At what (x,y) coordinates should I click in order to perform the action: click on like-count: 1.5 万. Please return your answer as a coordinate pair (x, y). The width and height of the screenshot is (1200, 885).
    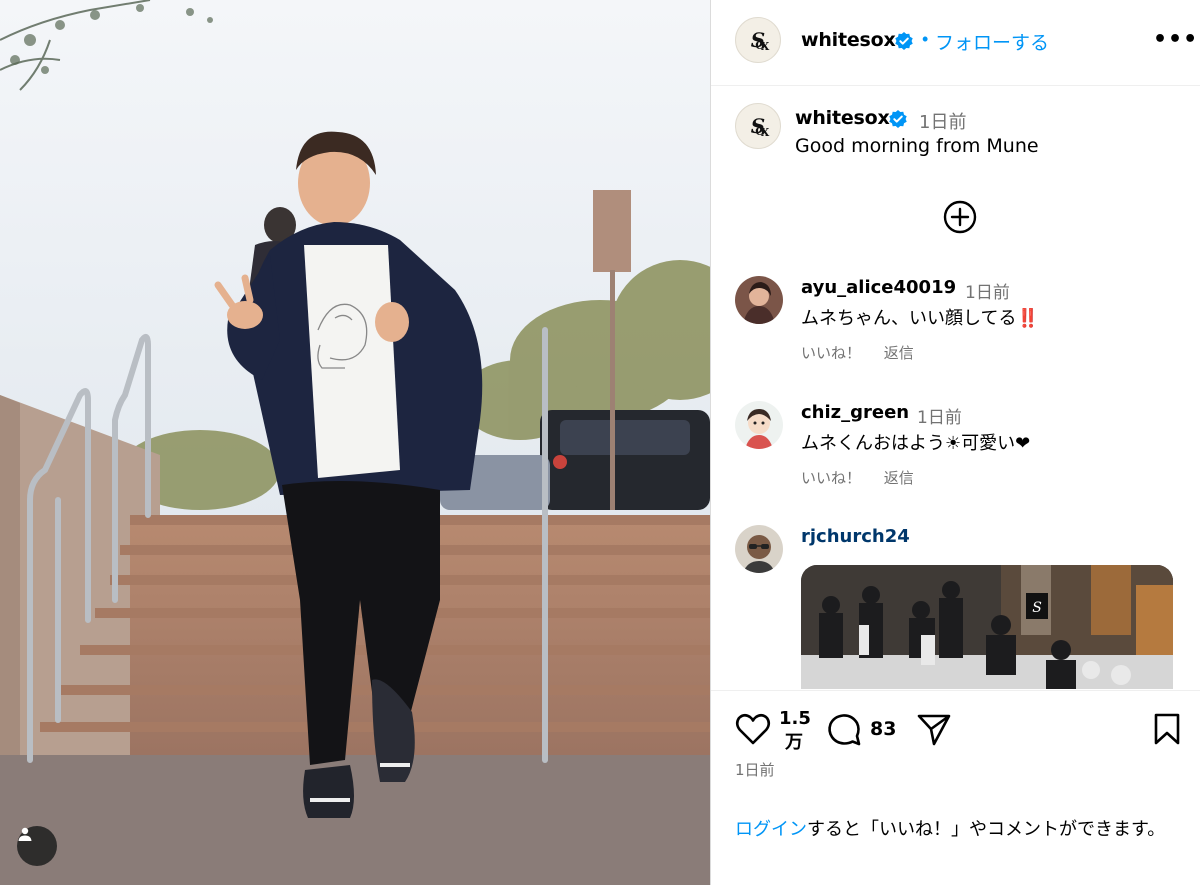
    Looking at the image, I should click on (795, 731).